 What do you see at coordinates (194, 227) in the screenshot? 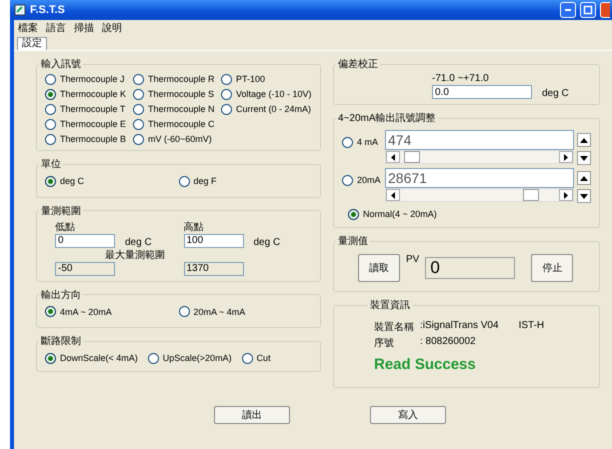
I see `field-label: 高點` at bounding box center [194, 227].